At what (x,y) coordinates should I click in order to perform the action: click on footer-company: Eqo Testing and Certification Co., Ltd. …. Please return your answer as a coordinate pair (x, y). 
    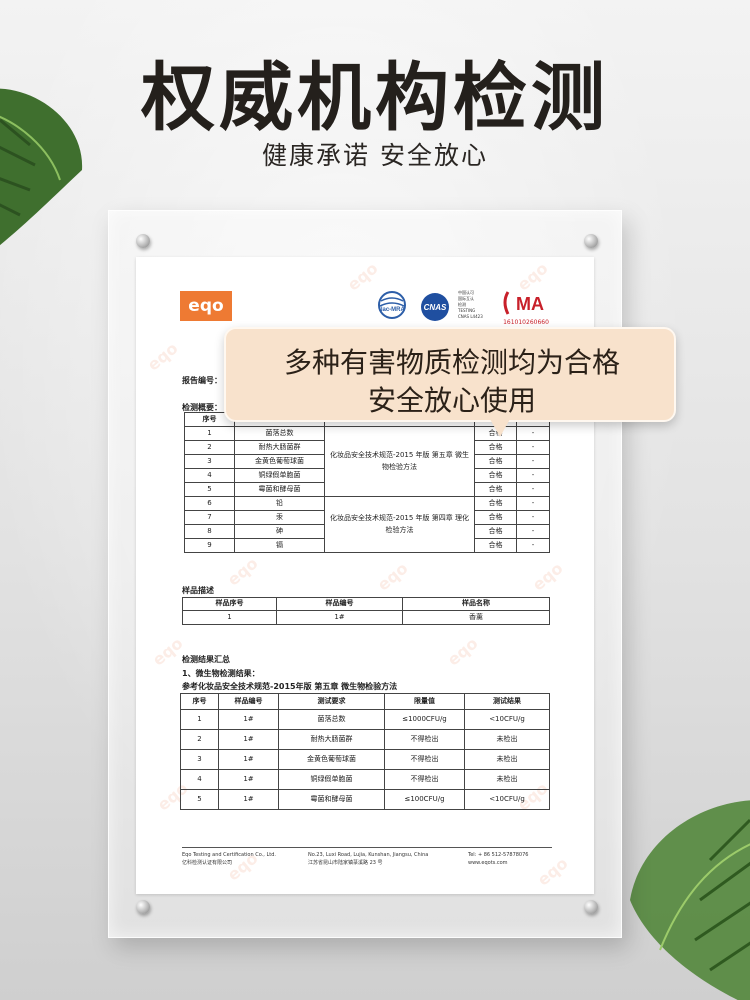
    Looking at the image, I should click on (229, 859).